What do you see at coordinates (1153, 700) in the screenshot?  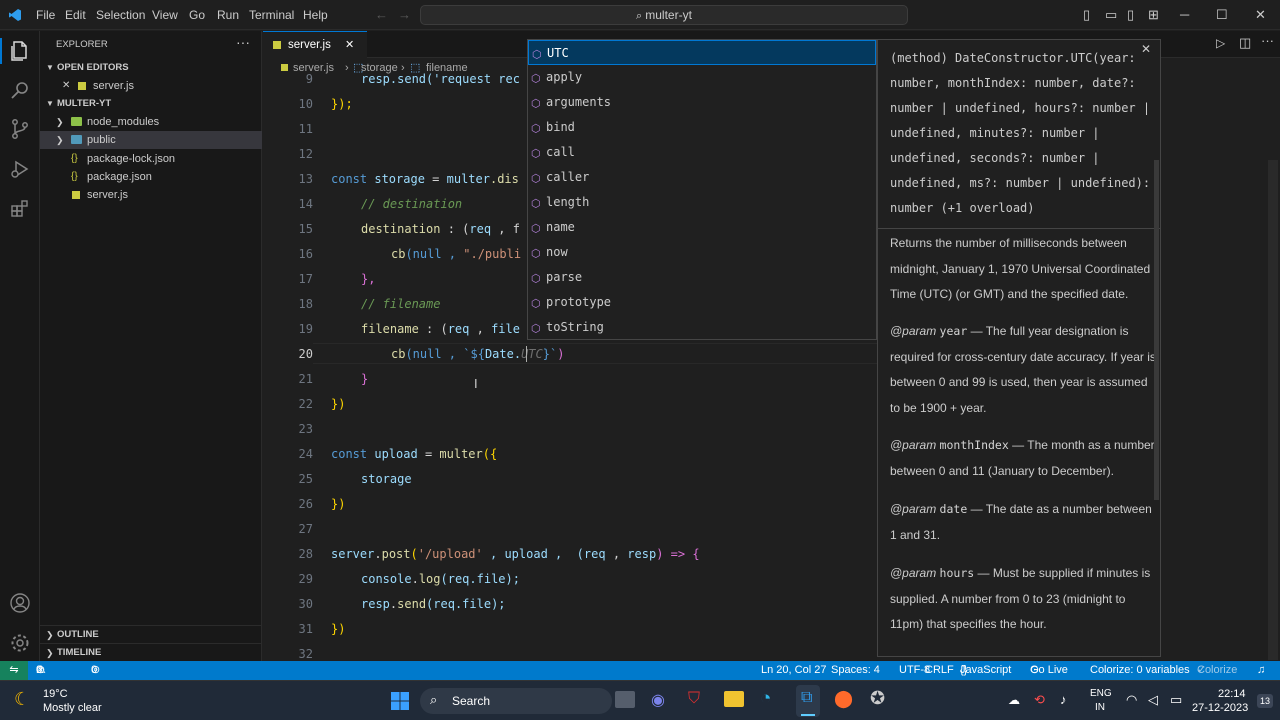 I see `speaker-icon: ◁` at bounding box center [1153, 700].